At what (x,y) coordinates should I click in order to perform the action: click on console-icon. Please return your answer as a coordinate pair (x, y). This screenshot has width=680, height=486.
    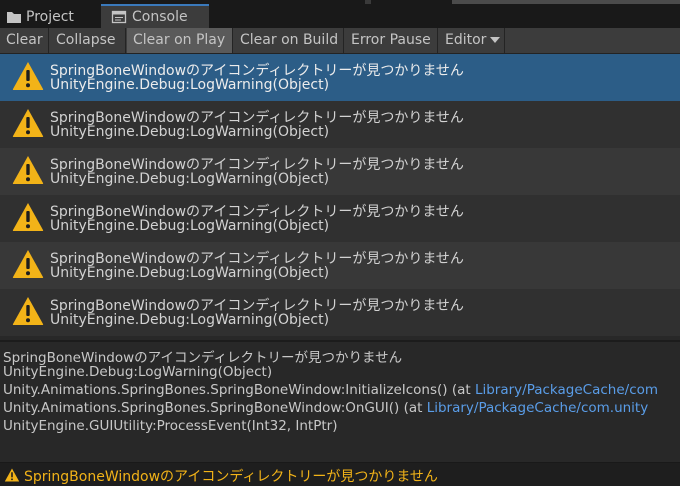
    Looking at the image, I should click on (119, 17).